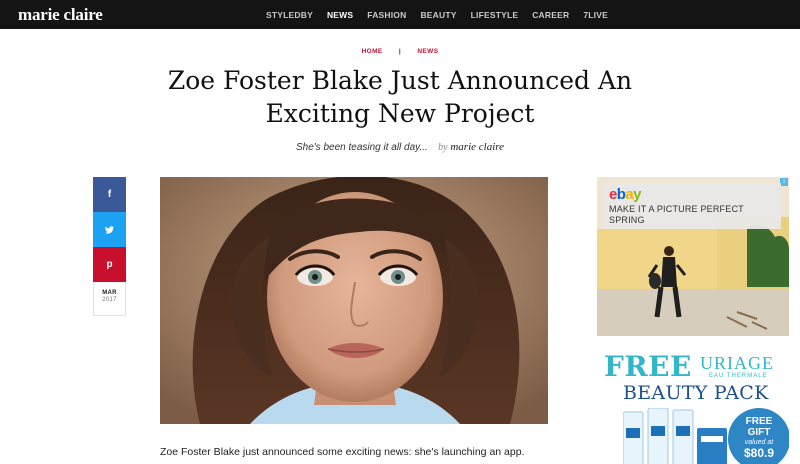 This screenshot has width=800, height=464. Describe the element at coordinates (758, 436) in the screenshot. I see `uriage-gift-badge: FREE GIFT valued at $80.9` at that location.